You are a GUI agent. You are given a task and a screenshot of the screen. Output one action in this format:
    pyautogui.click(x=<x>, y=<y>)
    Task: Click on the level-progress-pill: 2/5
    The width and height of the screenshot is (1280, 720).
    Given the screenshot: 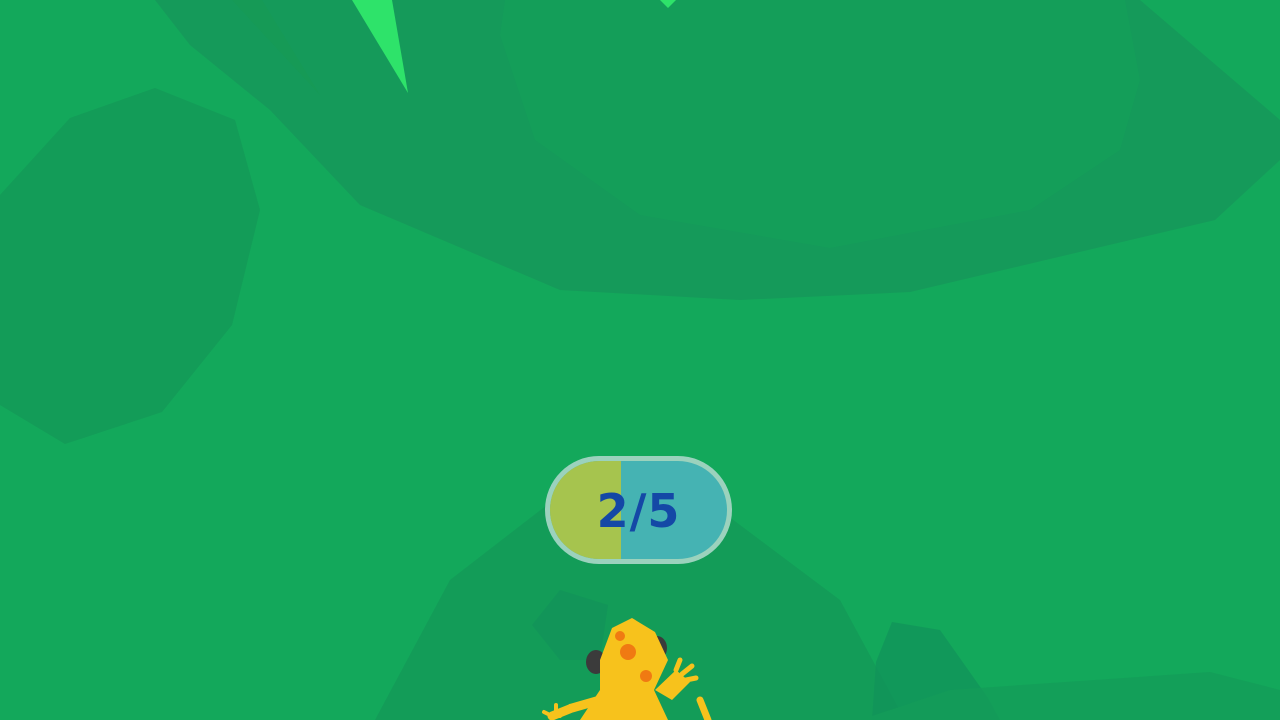 What is the action you would take?
    pyautogui.click(x=638, y=510)
    